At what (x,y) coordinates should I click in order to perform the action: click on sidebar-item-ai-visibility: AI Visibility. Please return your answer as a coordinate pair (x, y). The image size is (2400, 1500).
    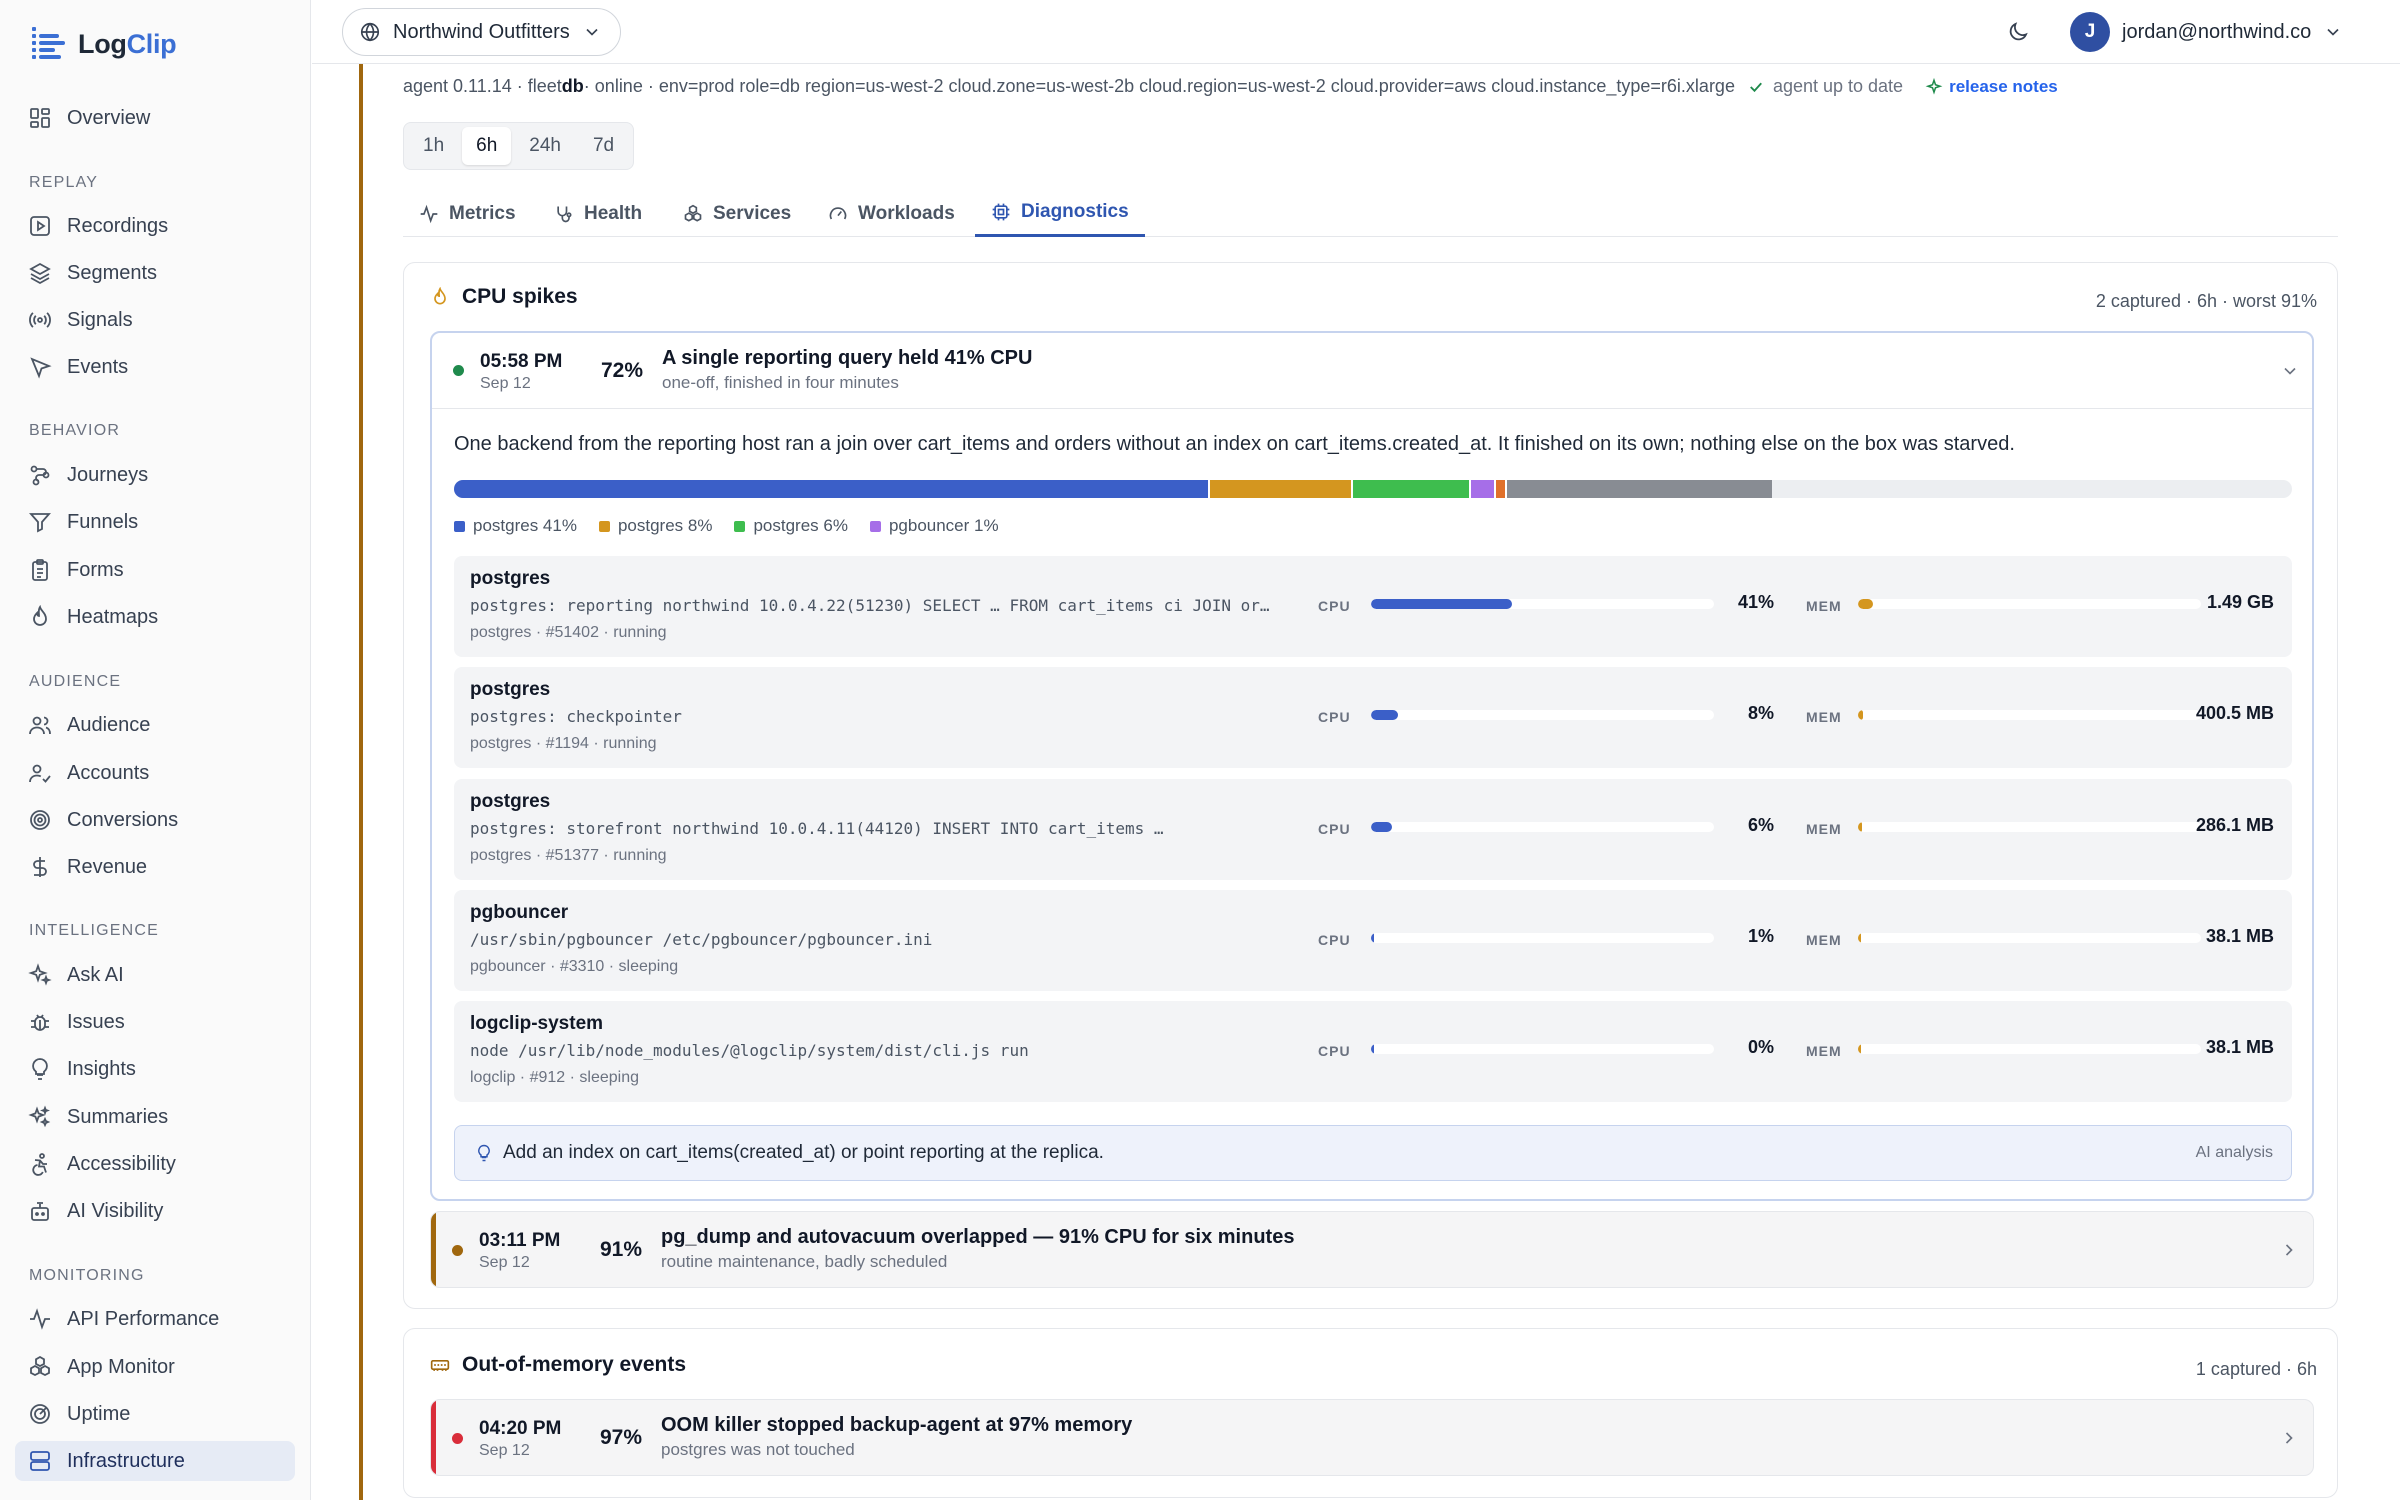
    Looking at the image, I should click on (155, 1211).